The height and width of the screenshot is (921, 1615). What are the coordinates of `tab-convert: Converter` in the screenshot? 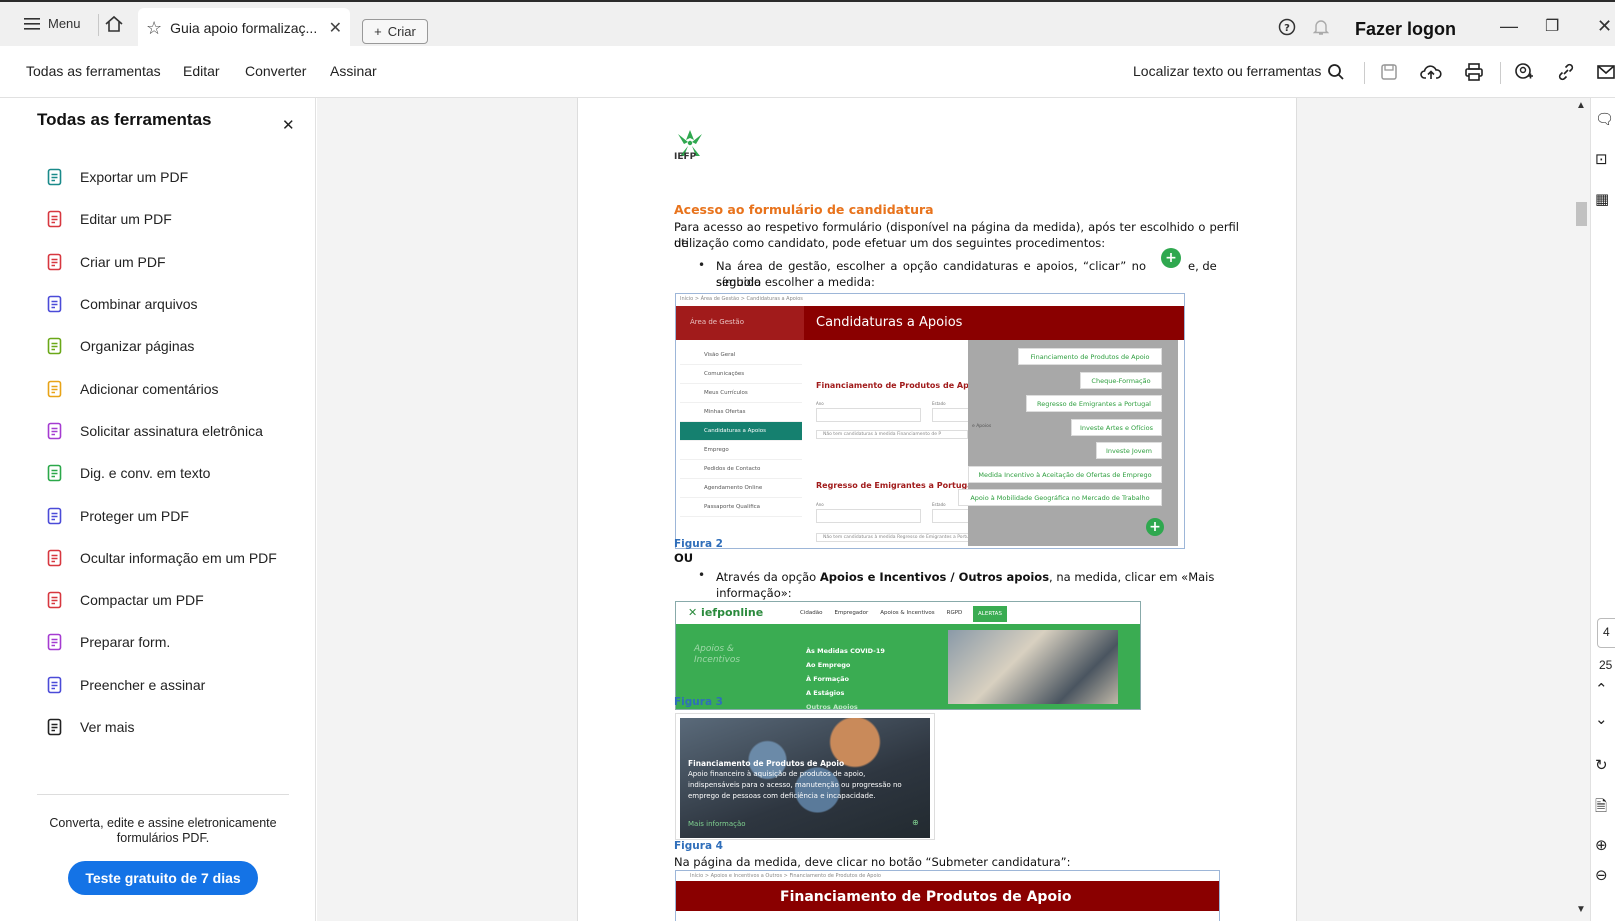 It's located at (275, 71).